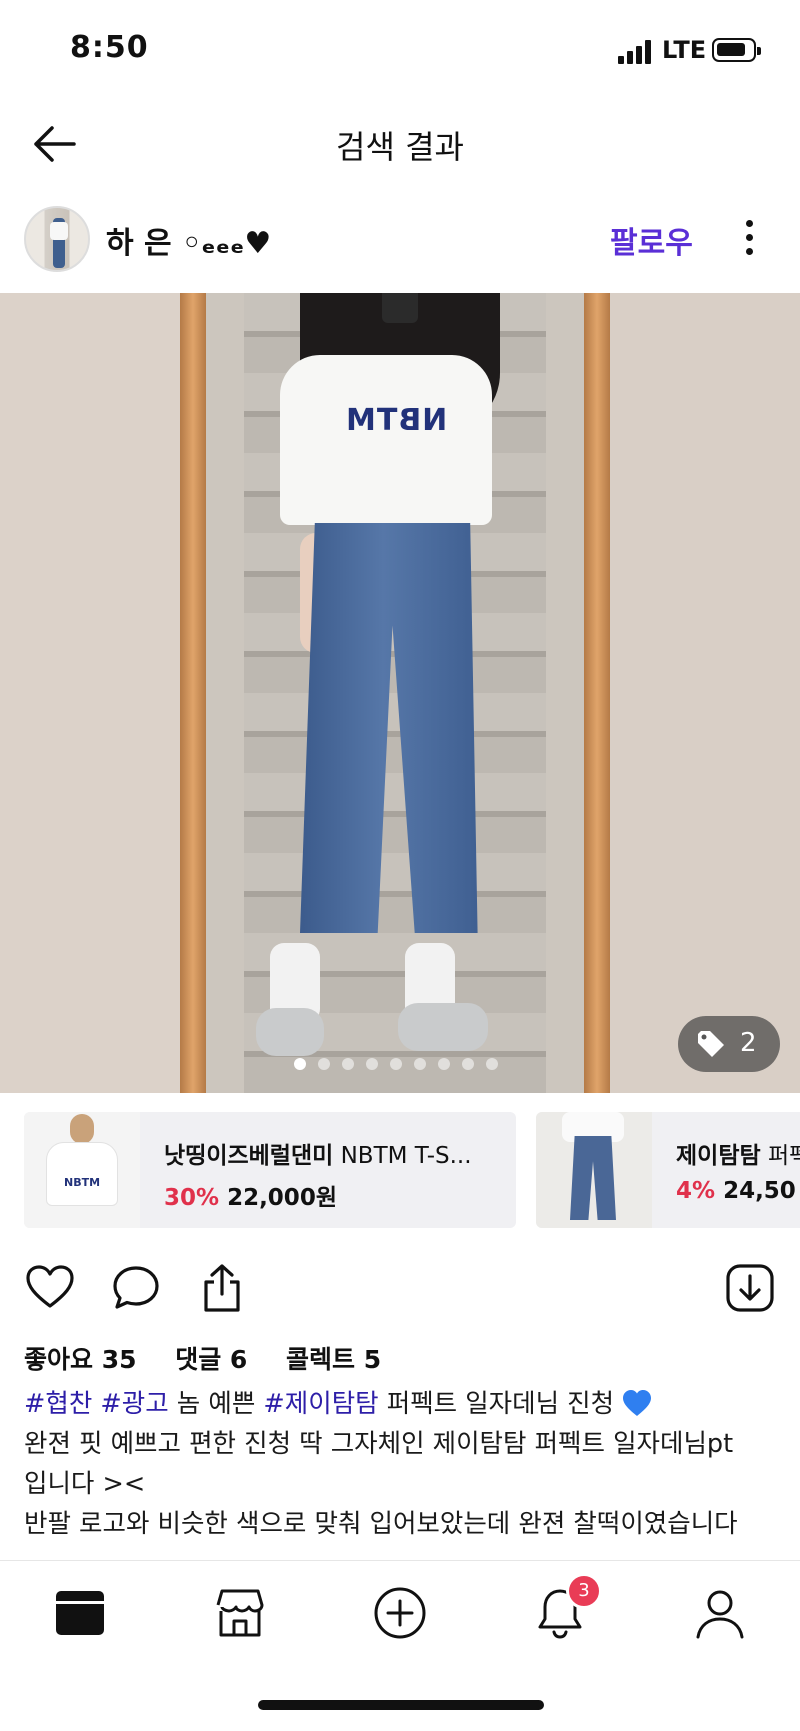 The width and height of the screenshot is (800, 1731). What do you see at coordinates (85, 1484) in the screenshot?
I see `caption-line: 입니다 ><` at bounding box center [85, 1484].